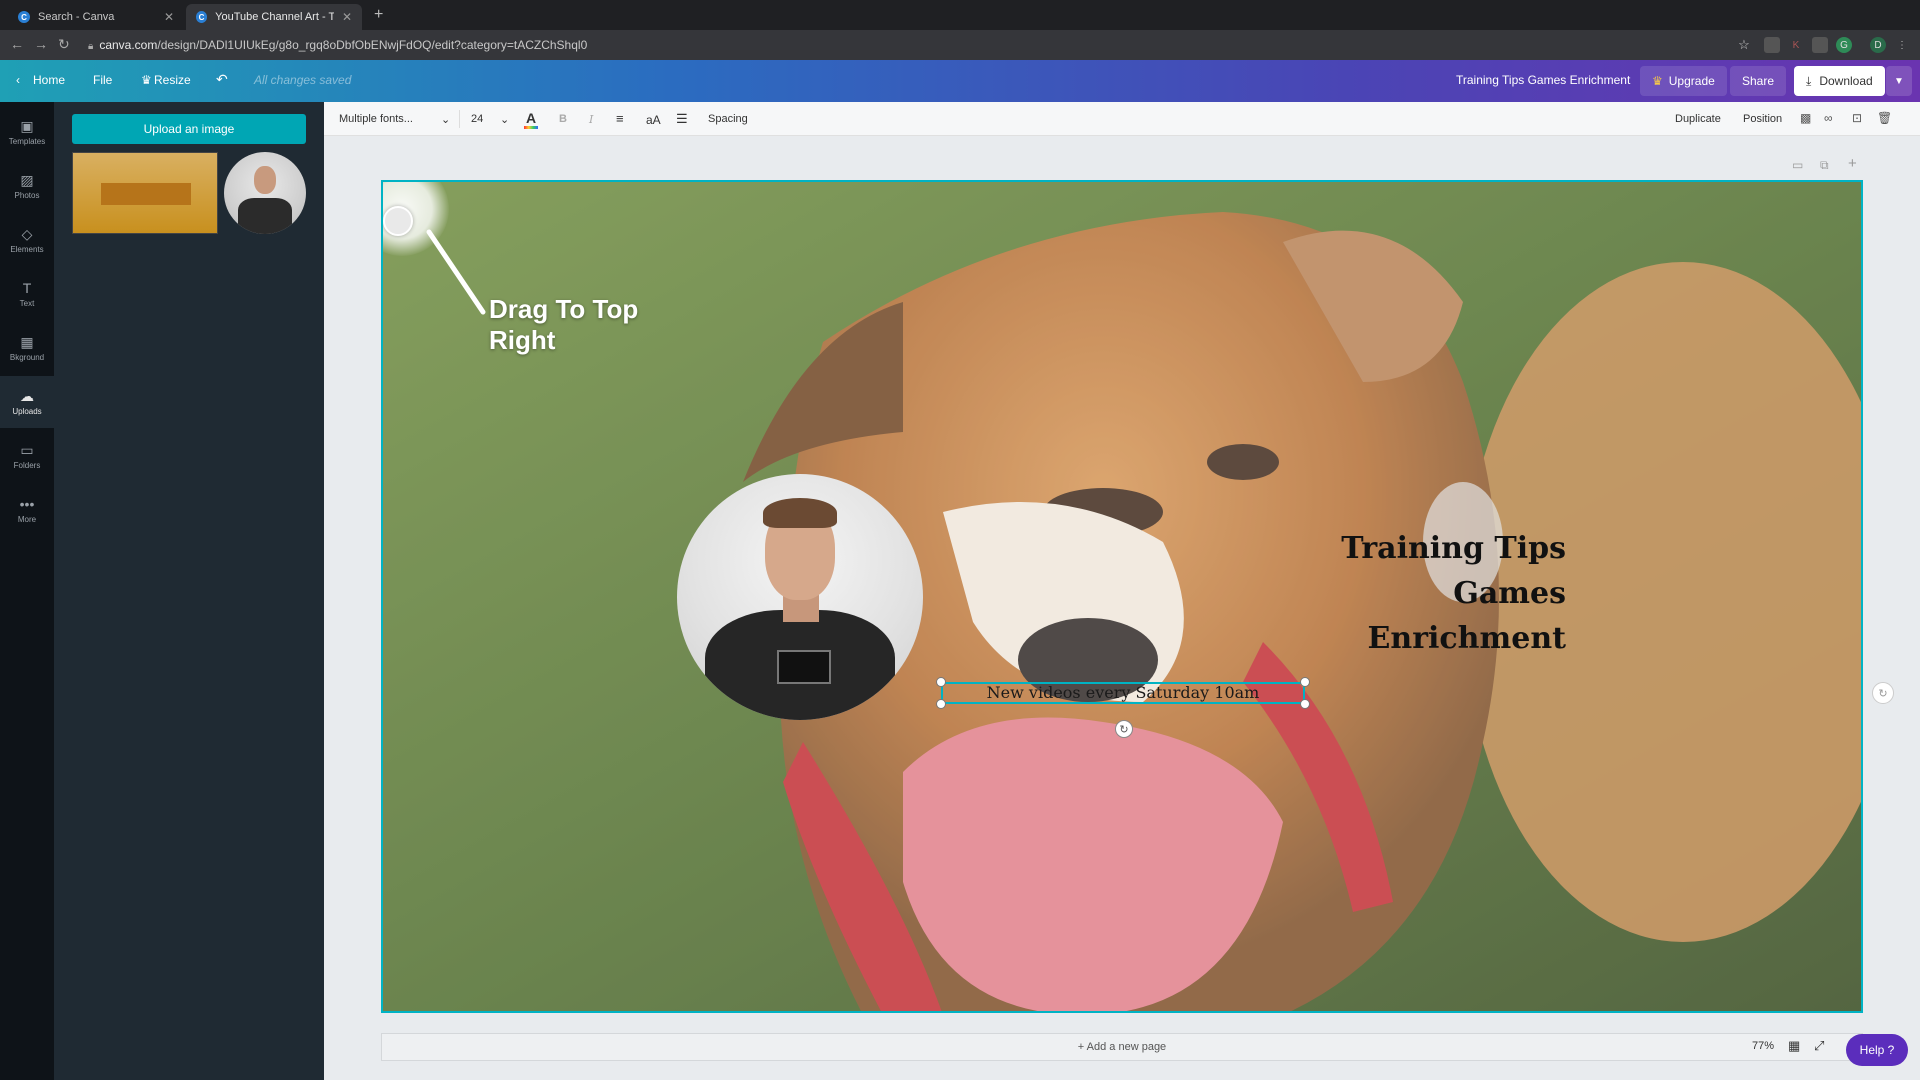  I want to click on share-button: Share, so click(1758, 81).